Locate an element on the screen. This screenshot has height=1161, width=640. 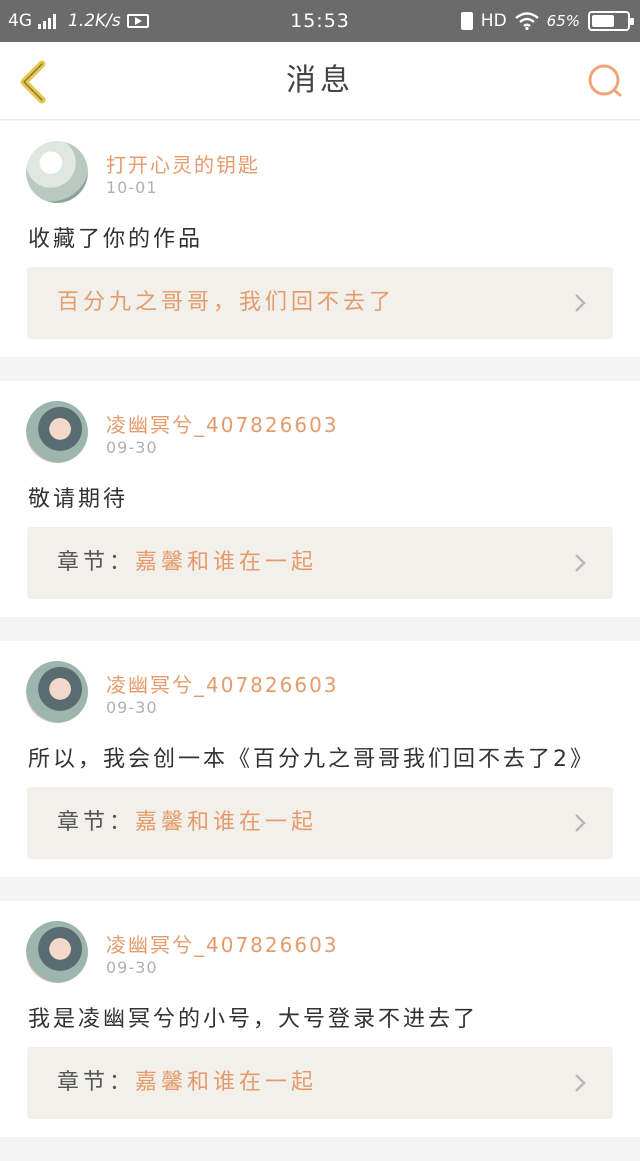
reference-link: 百分九之哥哥，我们回不去了 is located at coordinates (320, 303).